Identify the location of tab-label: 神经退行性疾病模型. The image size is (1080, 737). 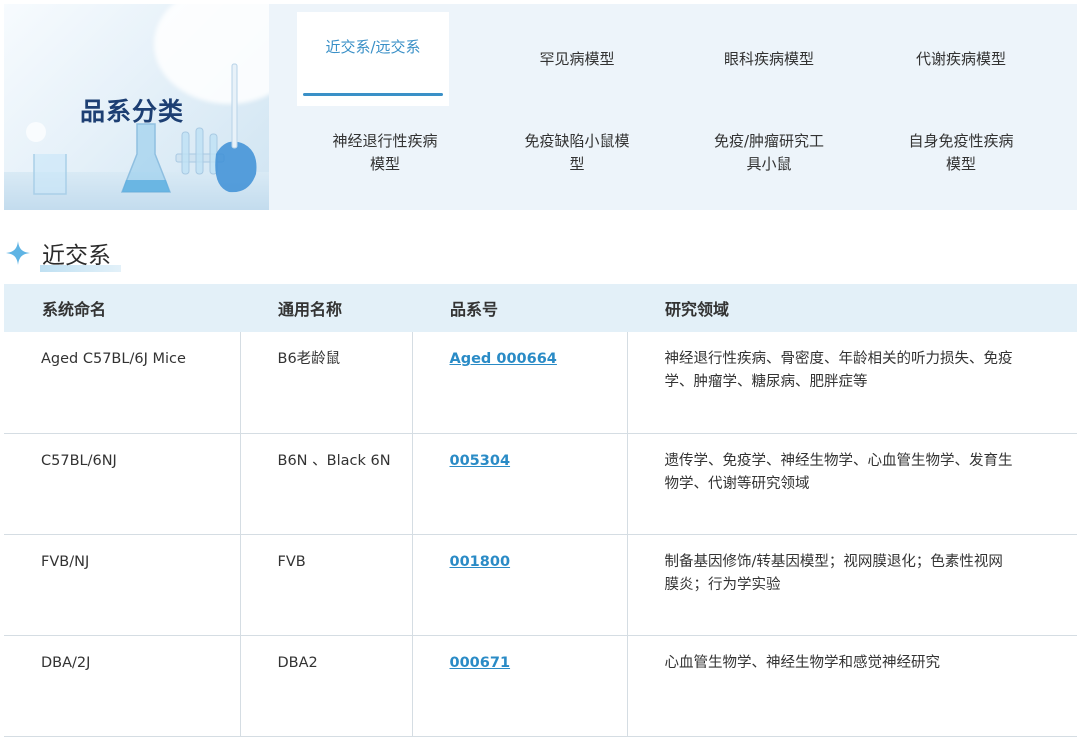
(385, 152).